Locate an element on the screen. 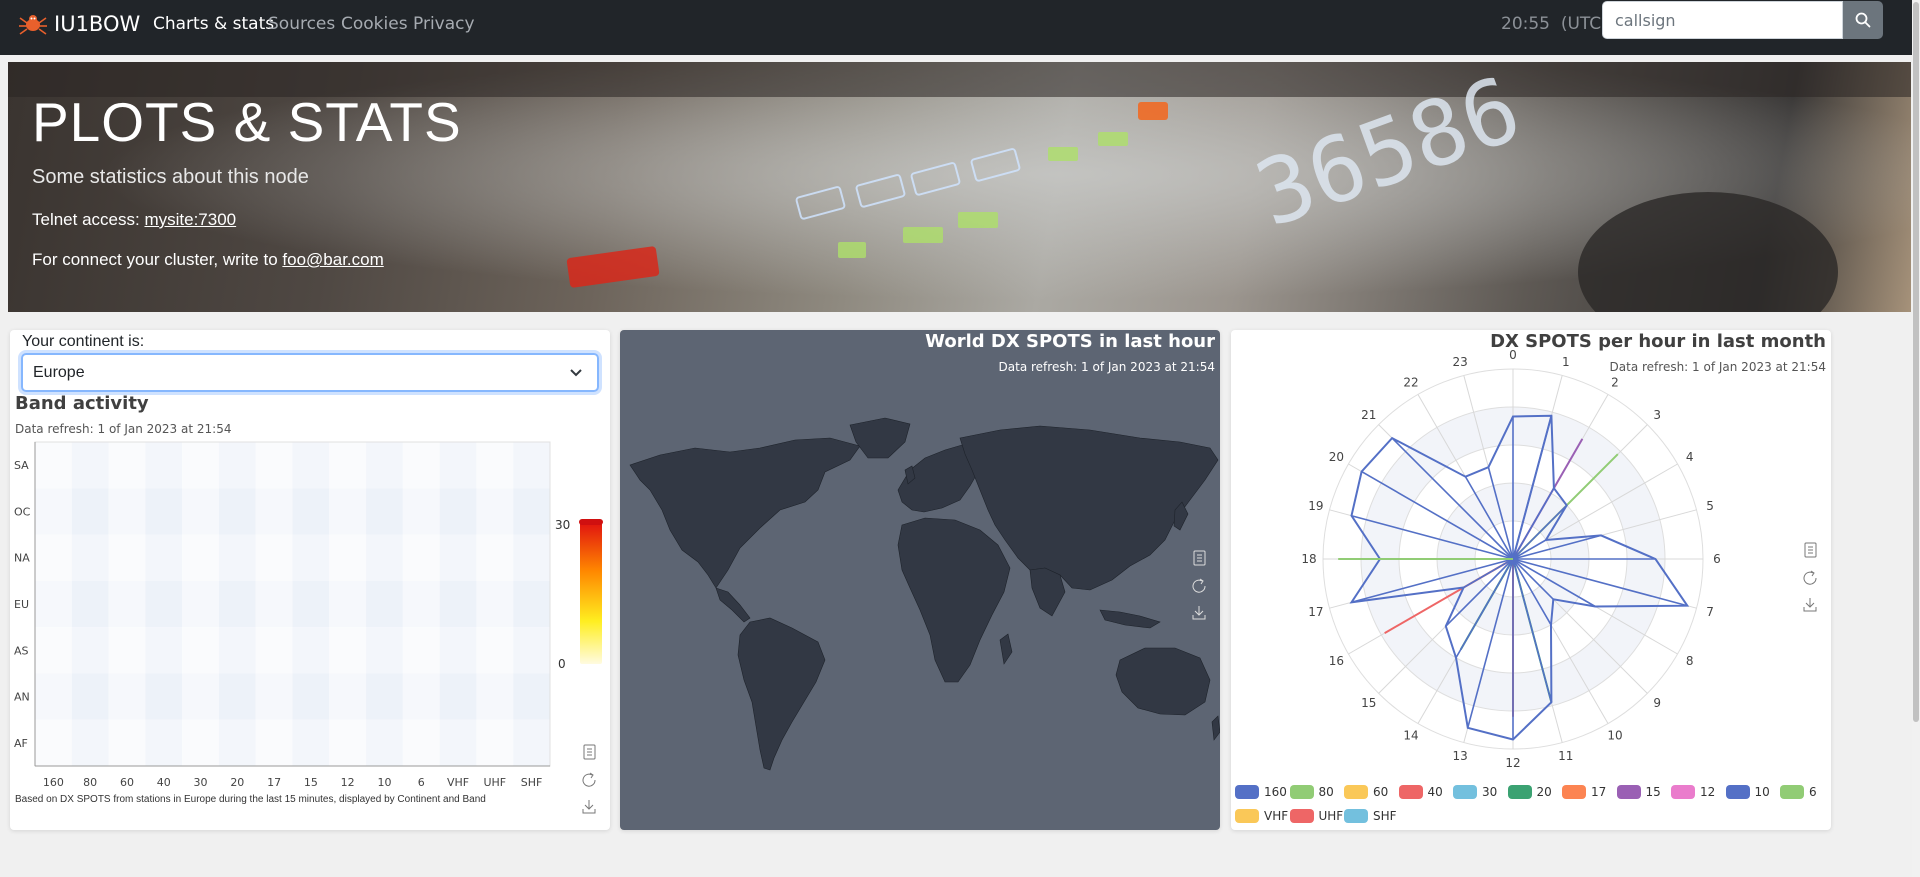 The image size is (1920, 877). visual-map-bar is located at coordinates (591, 592).